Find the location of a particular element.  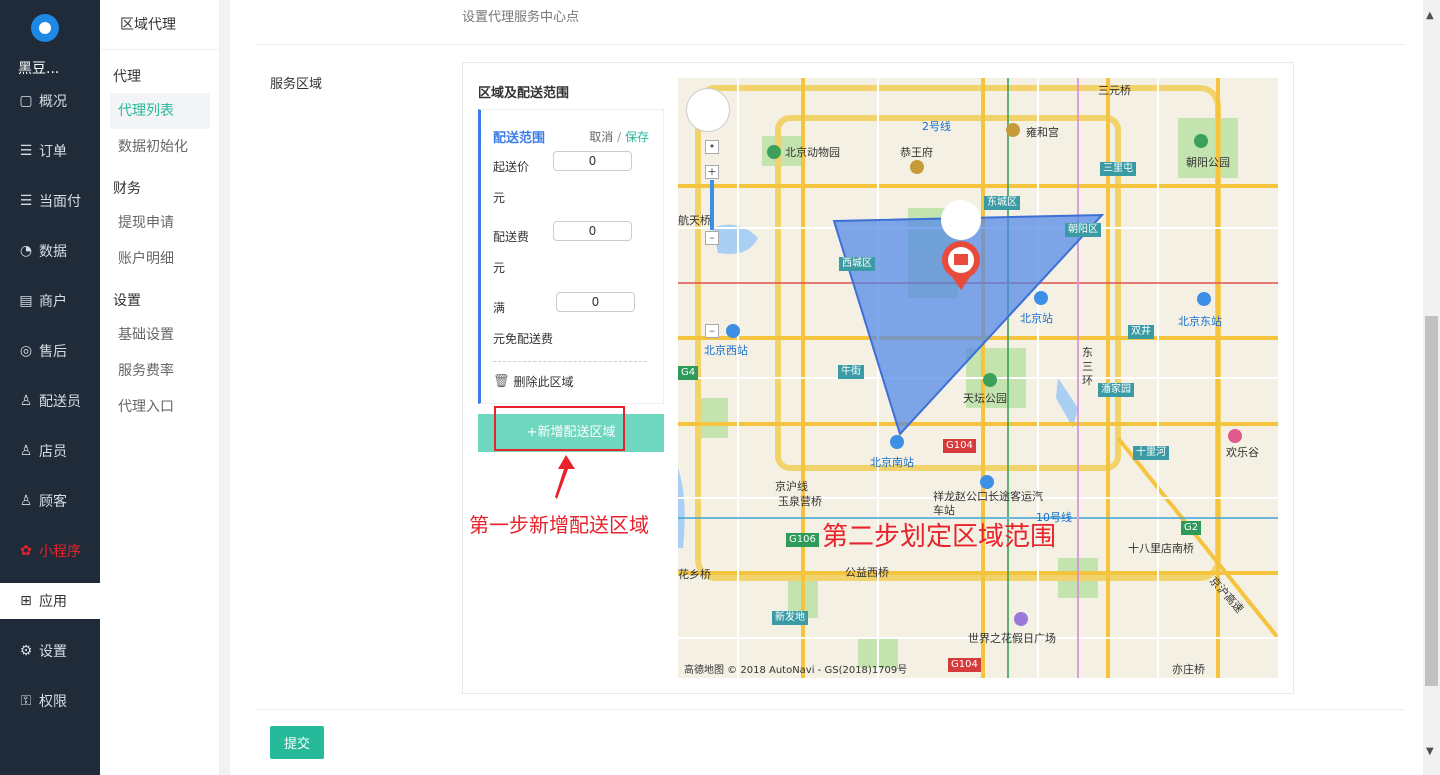

sidebar-item-data-init: 数据初始化 is located at coordinates (160, 147).